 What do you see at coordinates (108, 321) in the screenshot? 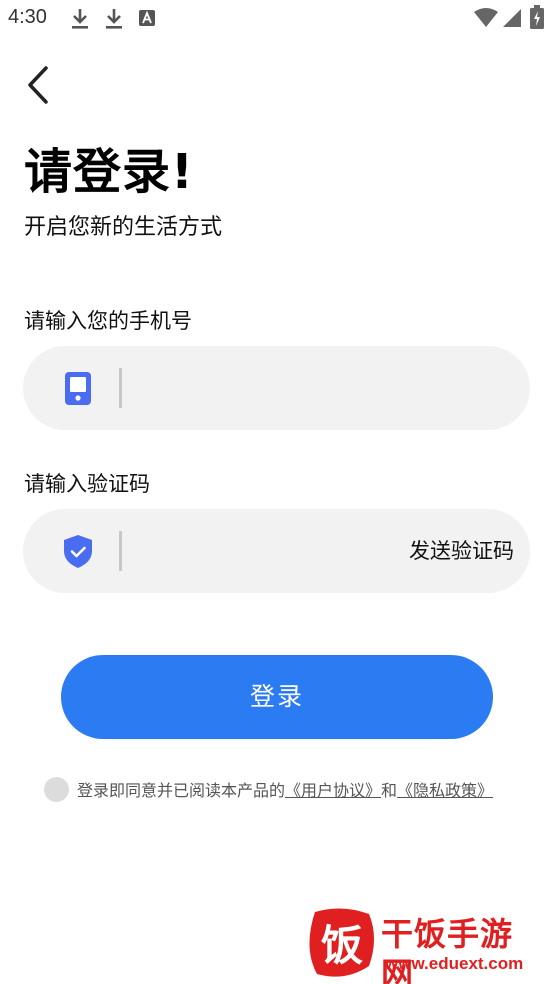
I see `phone-field-label: 请输入您的手机号` at bounding box center [108, 321].